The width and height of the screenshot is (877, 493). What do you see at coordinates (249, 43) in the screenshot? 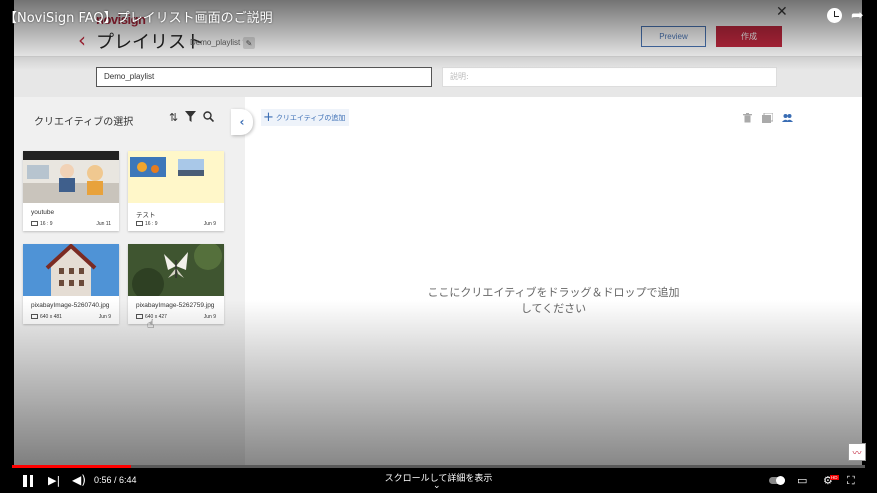
I see `edit-icon: ✎` at bounding box center [249, 43].